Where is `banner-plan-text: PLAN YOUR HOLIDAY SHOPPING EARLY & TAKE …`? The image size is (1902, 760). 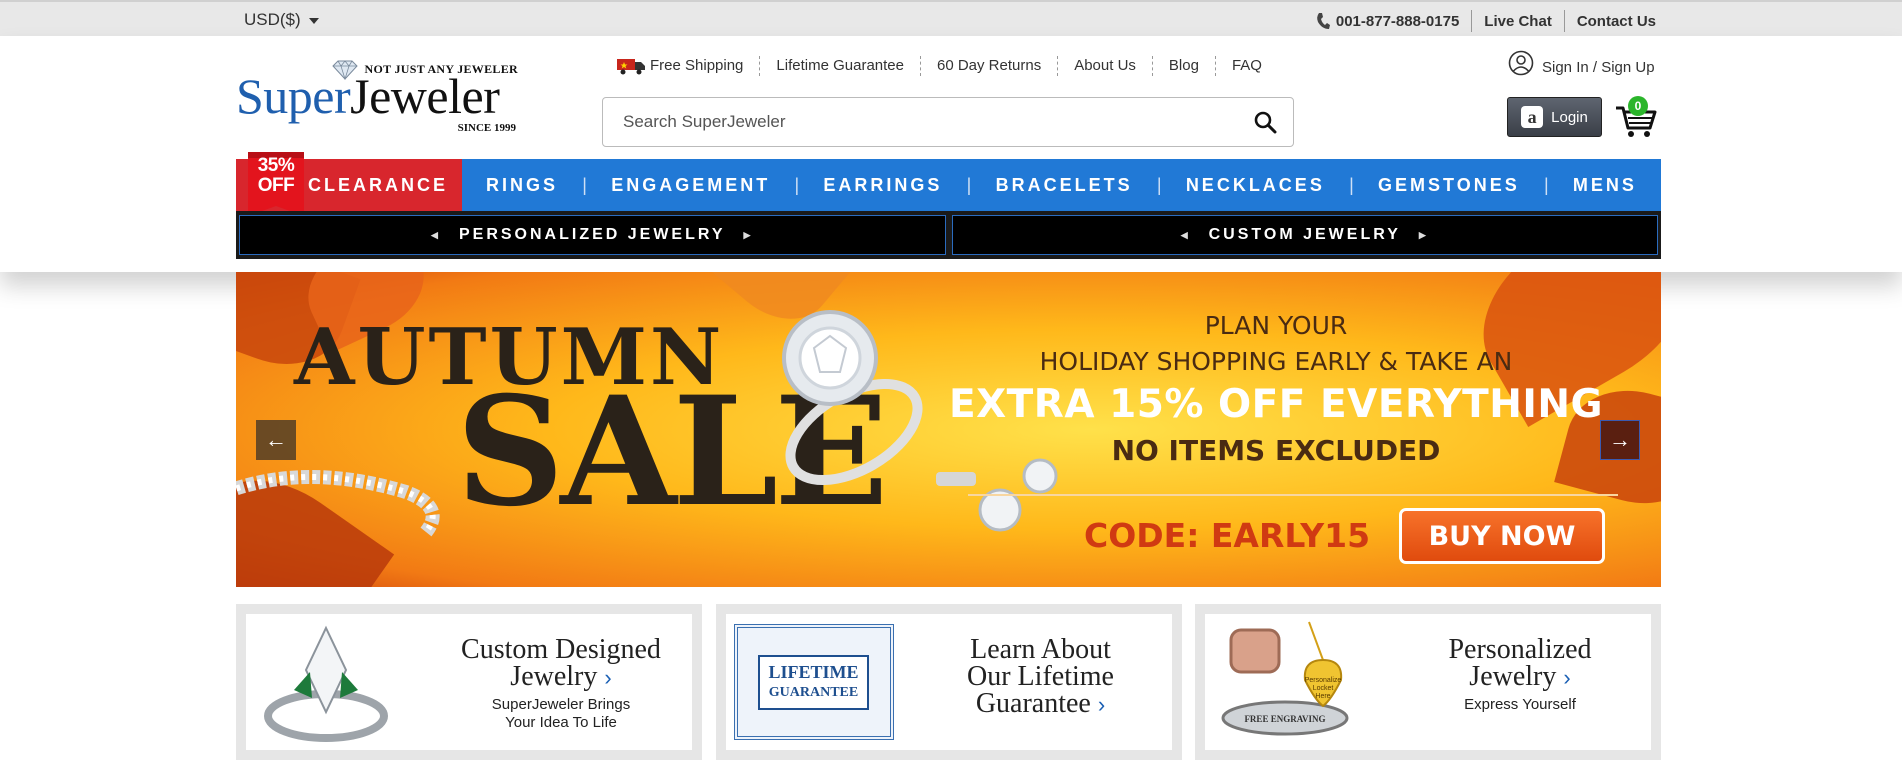 banner-plan-text: PLAN YOUR HOLIDAY SHOPPING EARLY & TAKE … is located at coordinates (1276, 343).